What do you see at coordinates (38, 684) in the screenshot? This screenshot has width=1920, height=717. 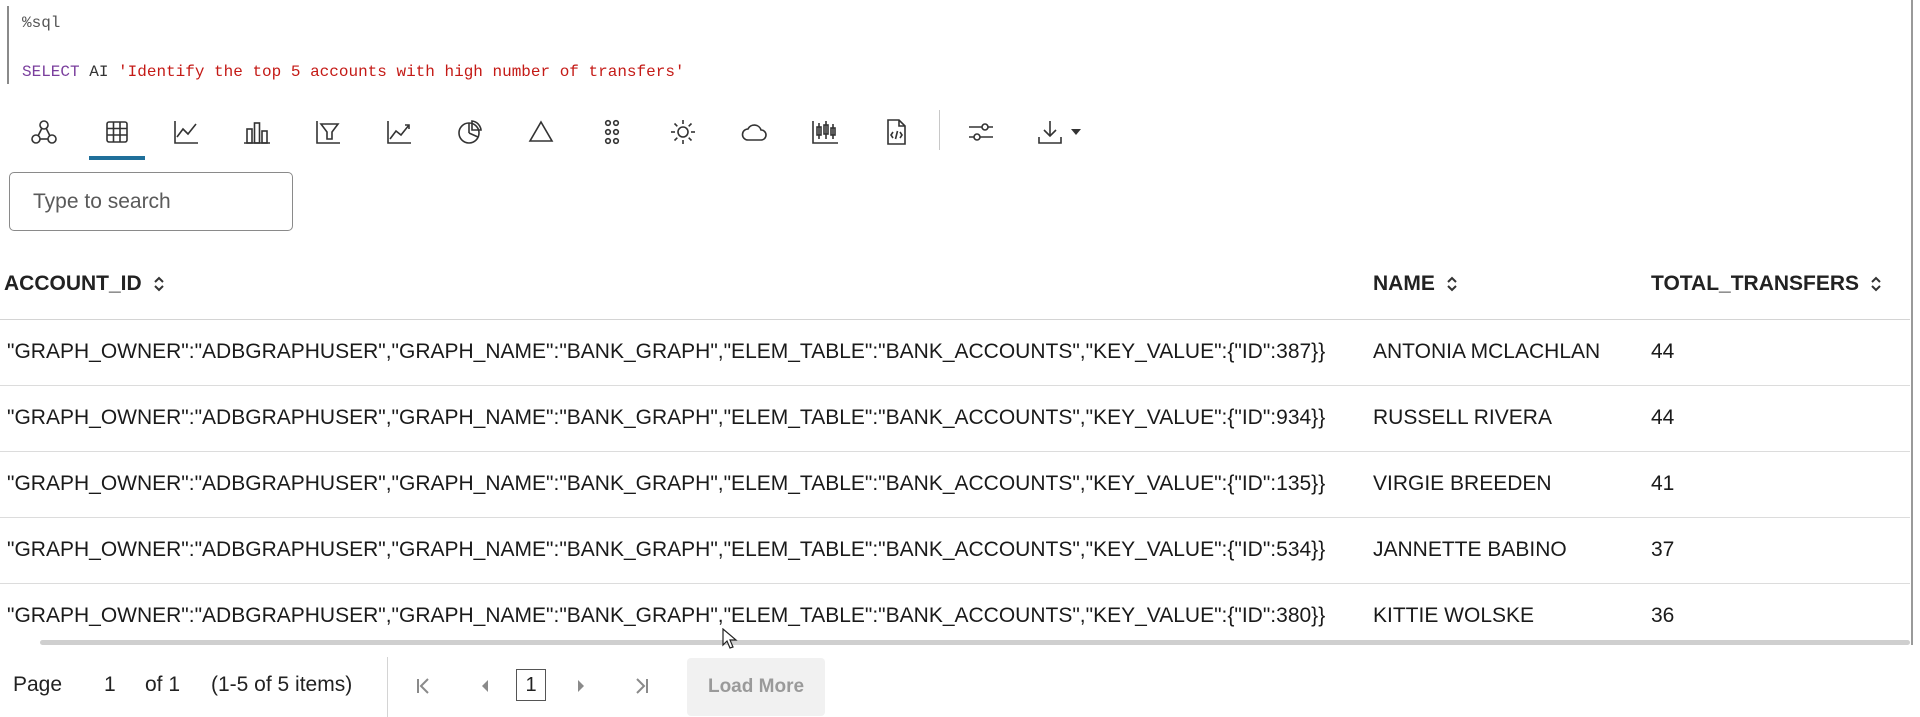 I see `page-label: Page` at bounding box center [38, 684].